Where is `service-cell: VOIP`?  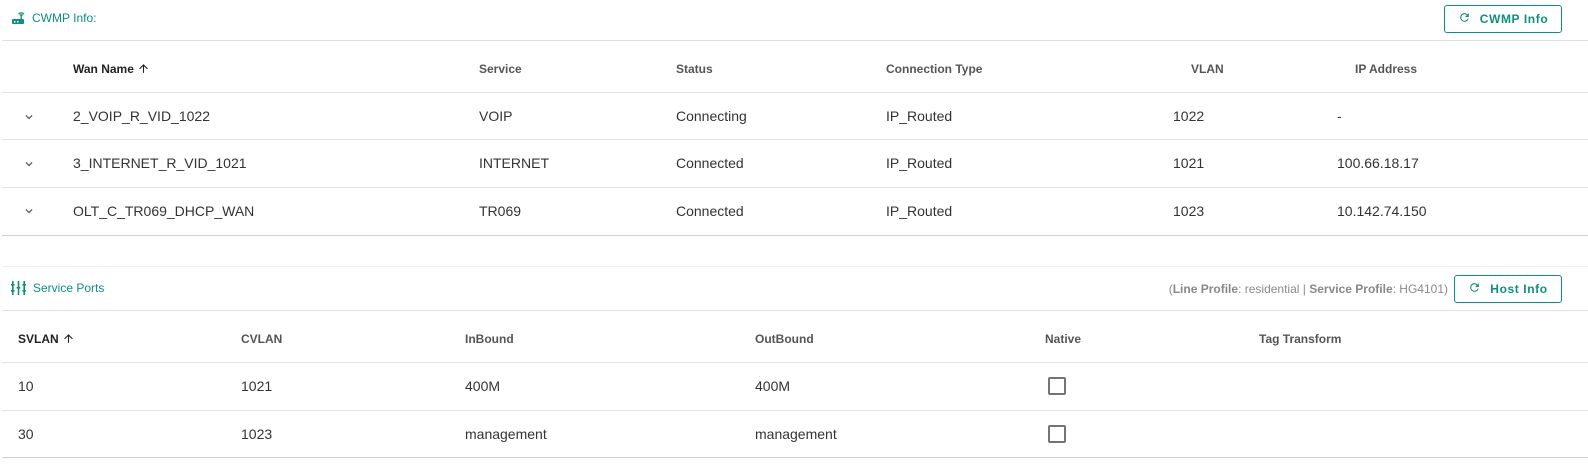 service-cell: VOIP is located at coordinates (496, 116).